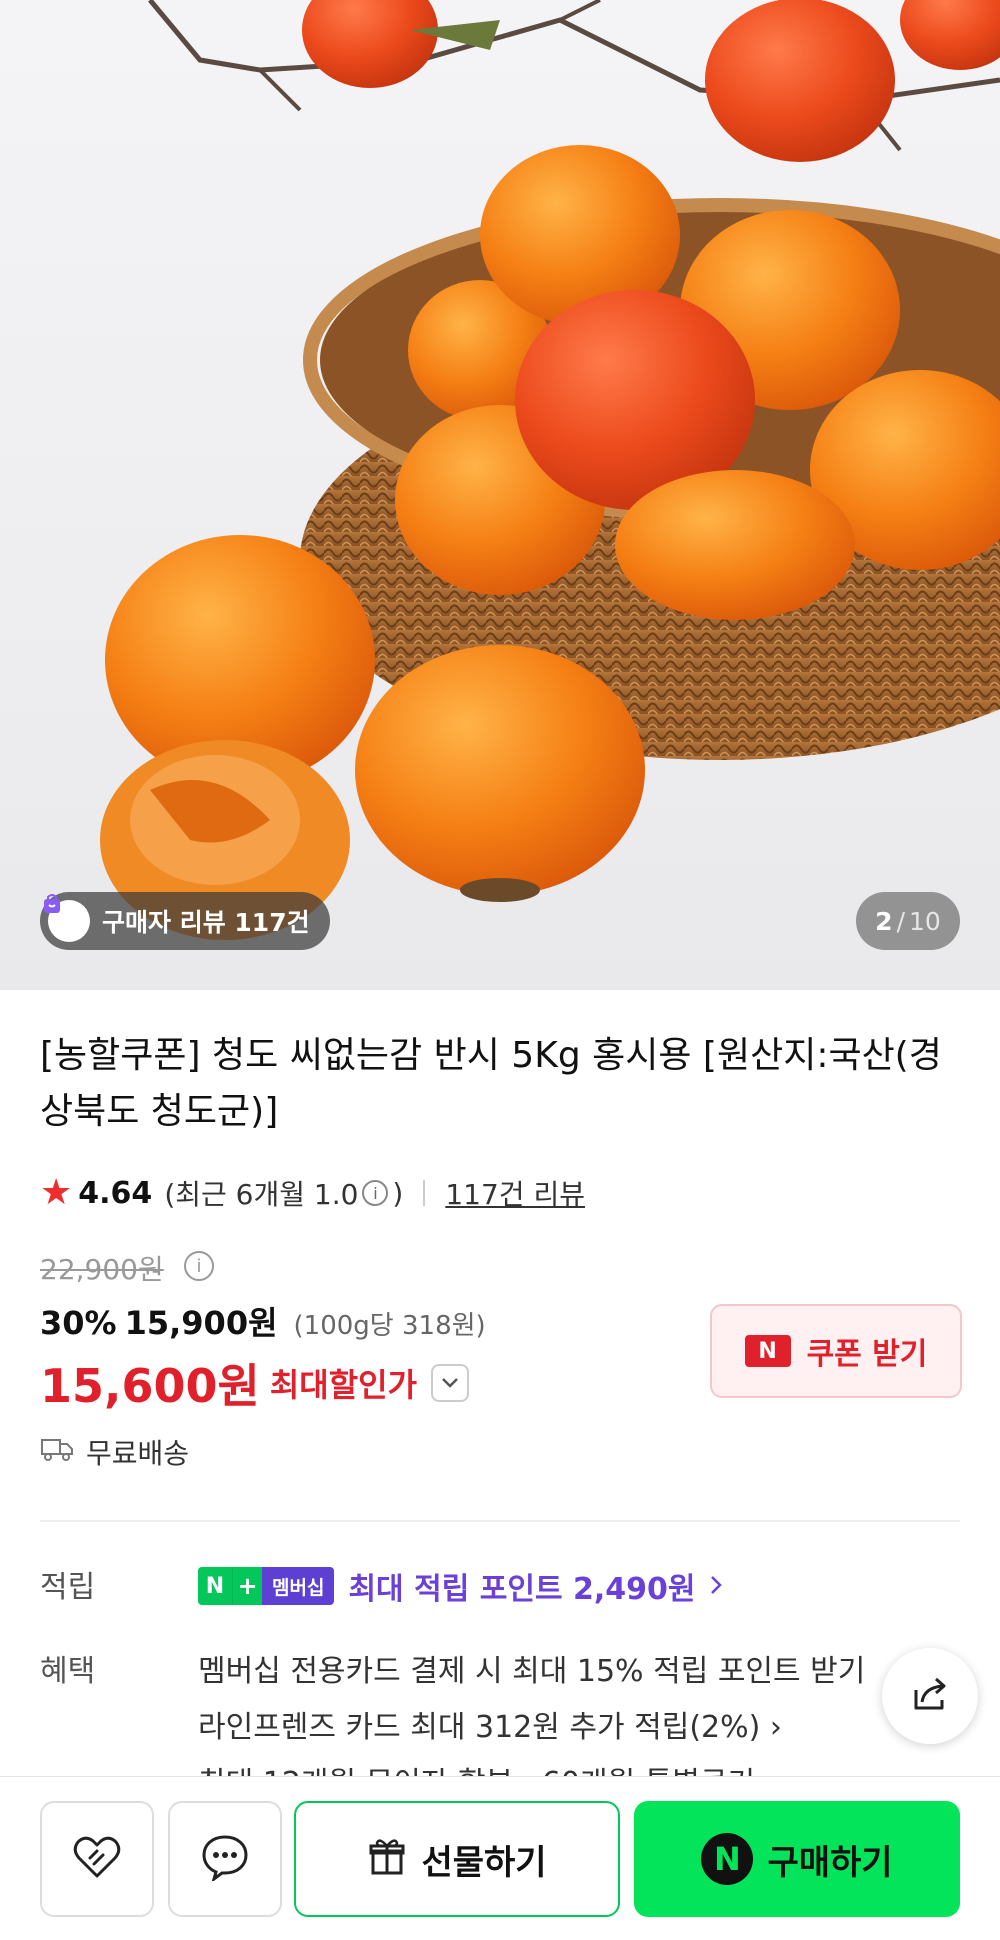 This screenshot has width=1000, height=1940. Describe the element at coordinates (215, 1586) in the screenshot. I see `membership-badge-n: N` at that location.